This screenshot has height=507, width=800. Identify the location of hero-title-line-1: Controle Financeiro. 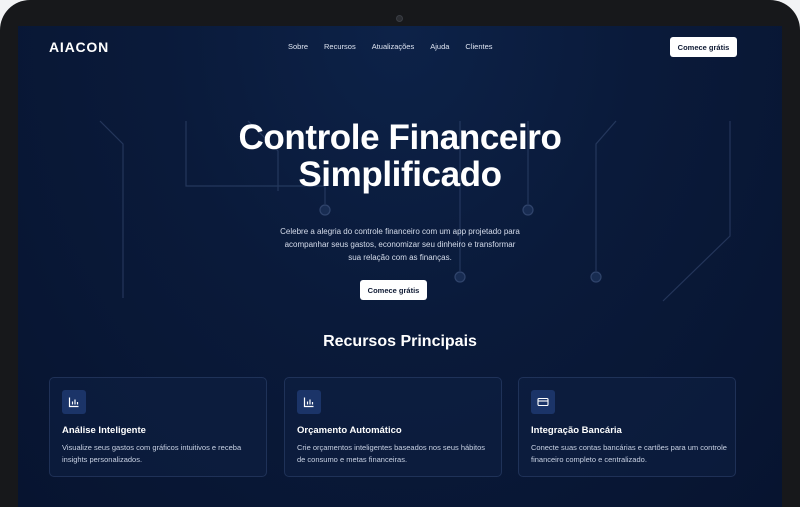
(400, 137).